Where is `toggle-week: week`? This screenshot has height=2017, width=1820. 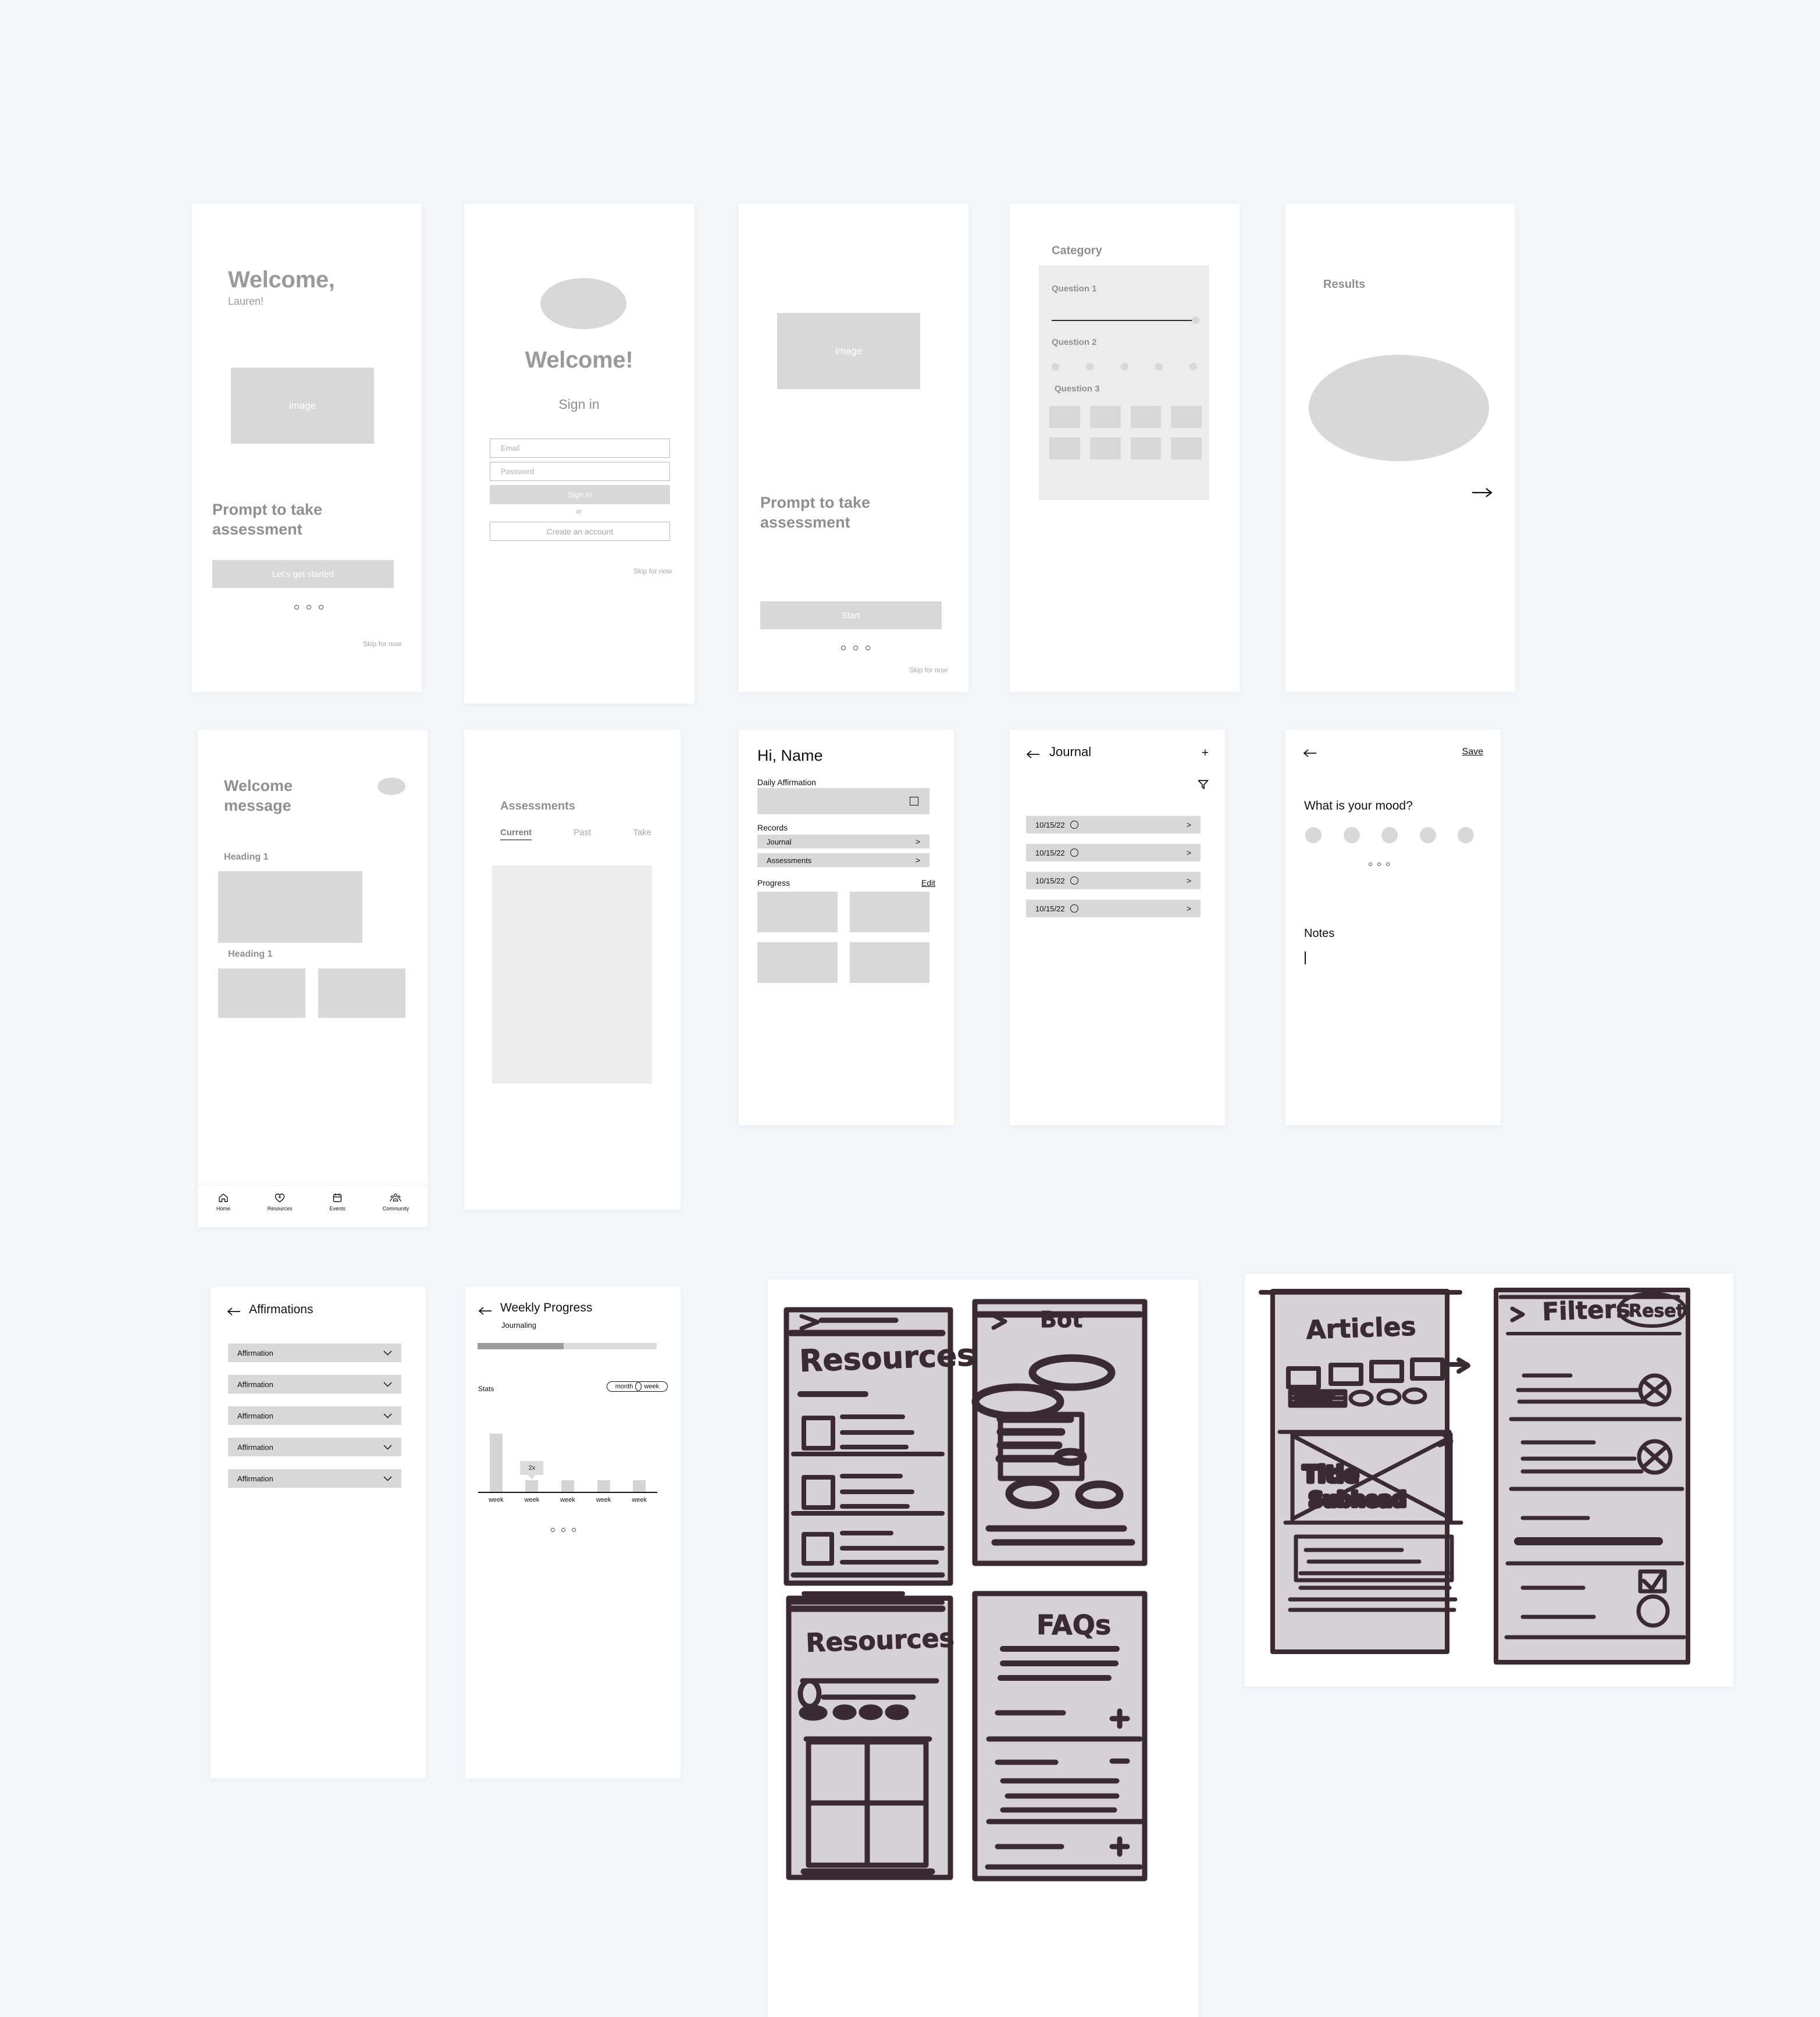
toggle-week: week is located at coordinates (651, 1386).